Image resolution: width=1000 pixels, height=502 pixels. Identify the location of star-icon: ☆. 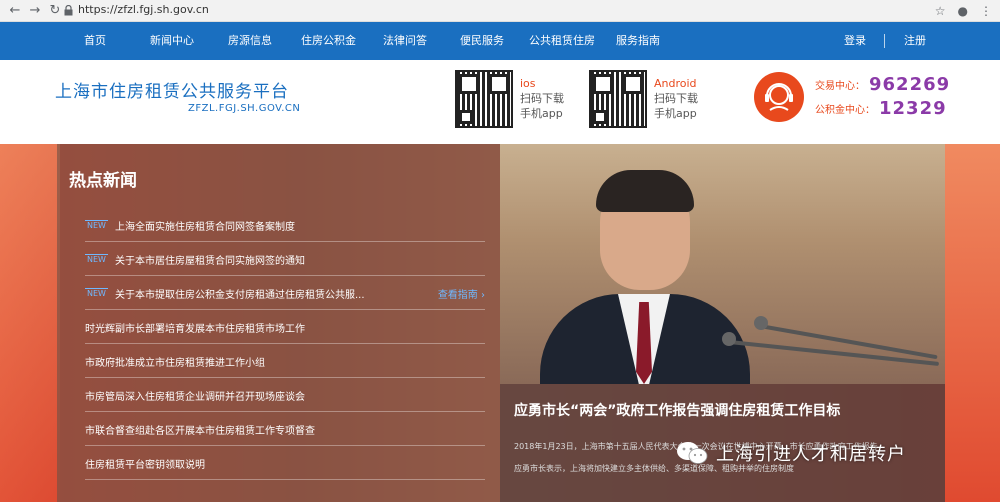
(940, 11).